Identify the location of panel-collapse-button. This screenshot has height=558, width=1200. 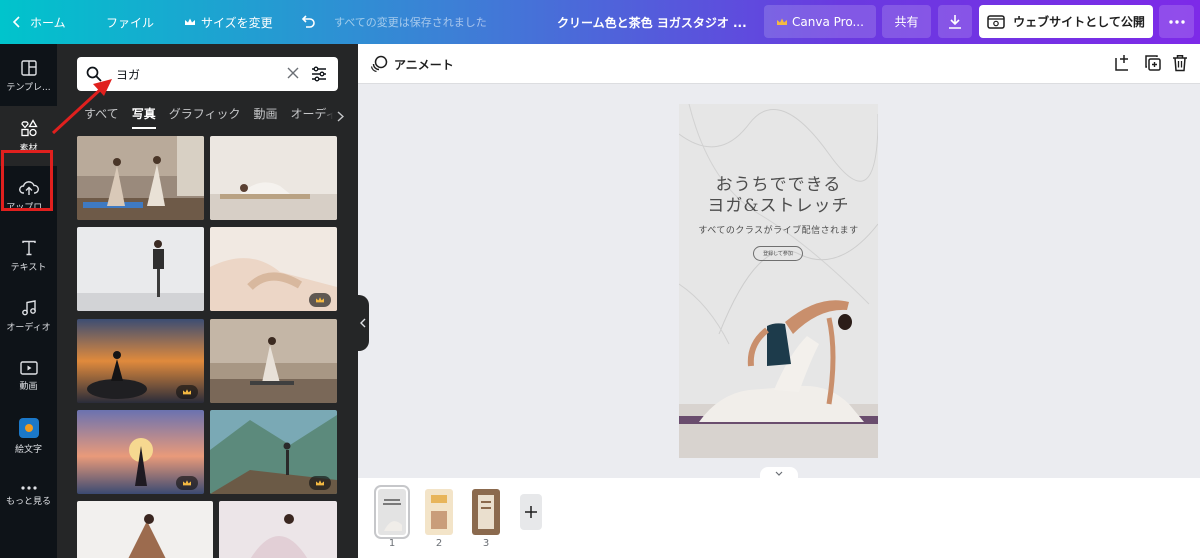
(363, 323).